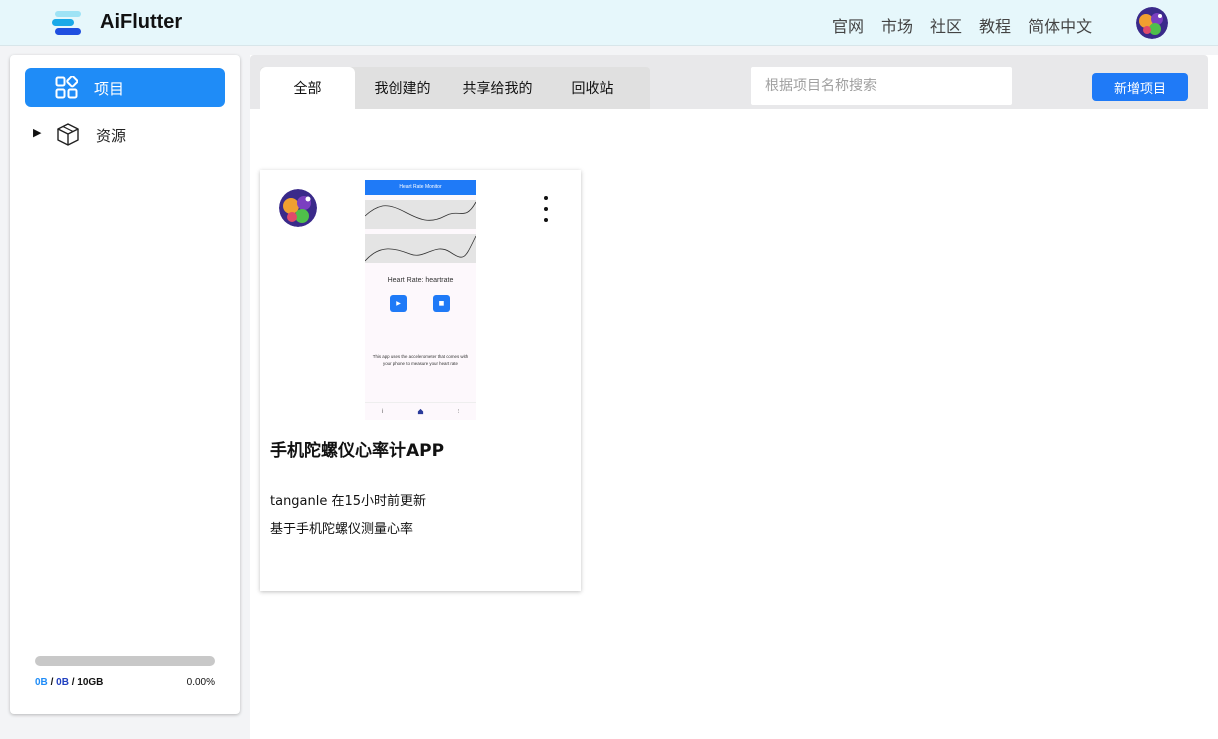  I want to click on preview-bottom-nav: ⁞ ⫶, so click(420, 411).